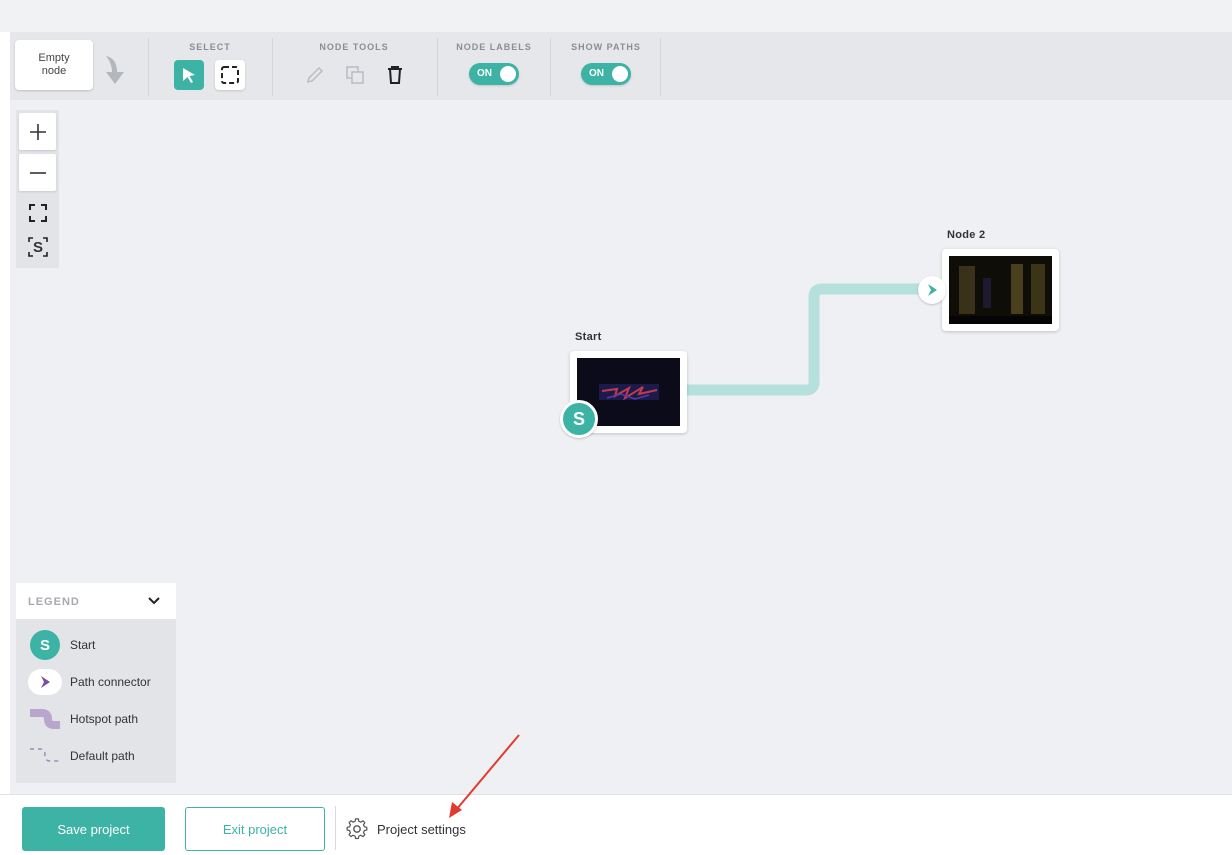  What do you see at coordinates (484, 776) in the screenshot?
I see `annotation-arrow` at bounding box center [484, 776].